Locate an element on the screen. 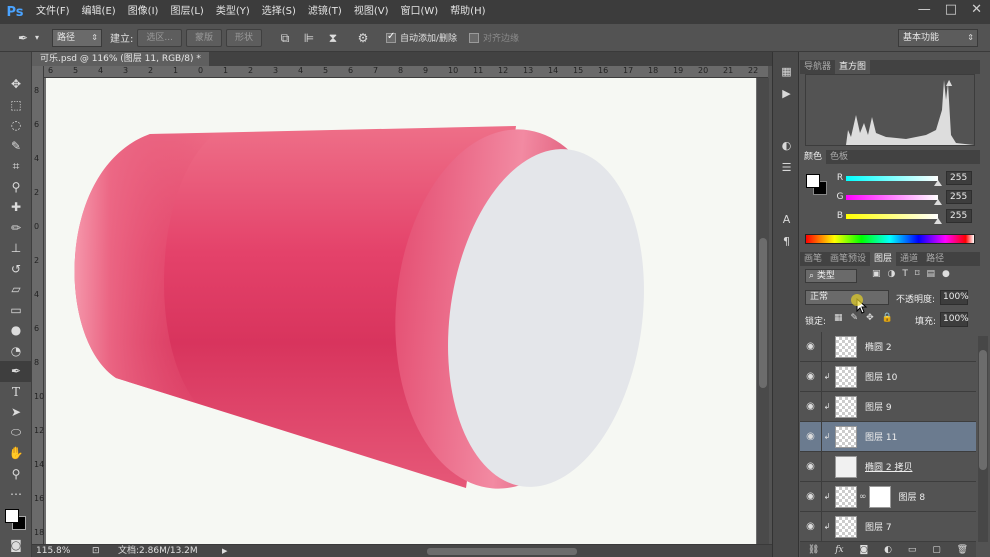  menu-edit: 编辑(E) is located at coordinates (99, 12).